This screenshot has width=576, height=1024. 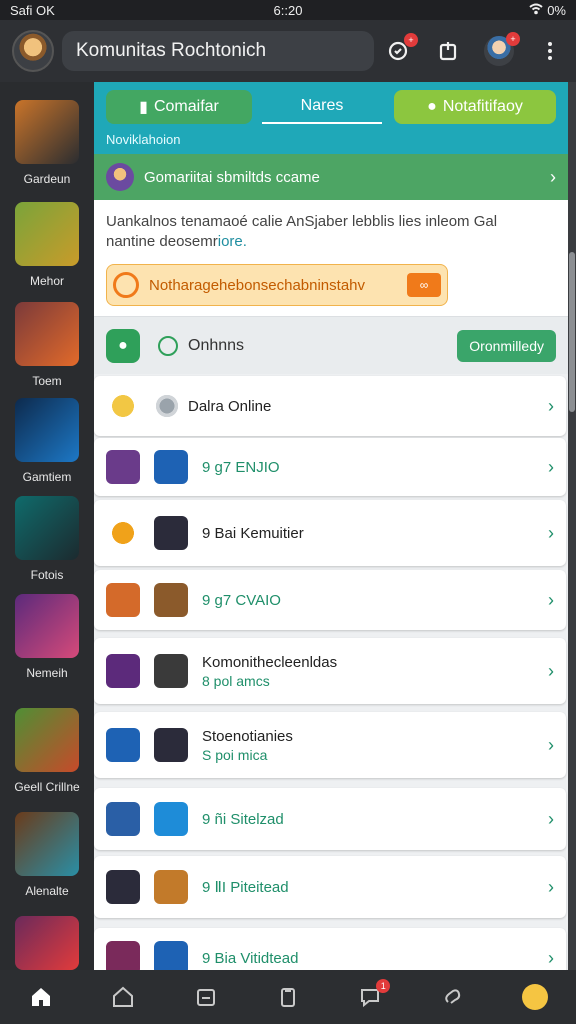 What do you see at coordinates (47, 345) in the screenshot?
I see `sidebar-item: Toem` at bounding box center [47, 345].